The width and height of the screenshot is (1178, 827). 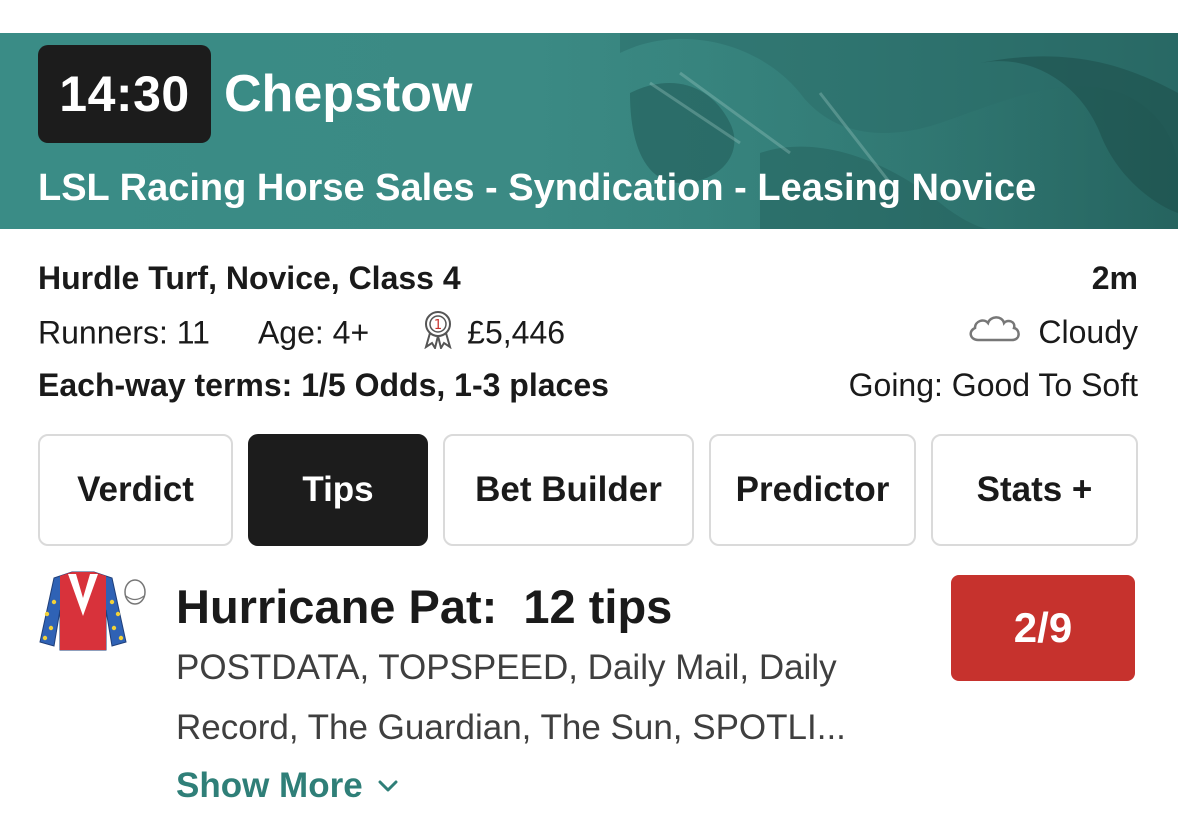 I want to click on race-time: 14:30, so click(x=124, y=94).